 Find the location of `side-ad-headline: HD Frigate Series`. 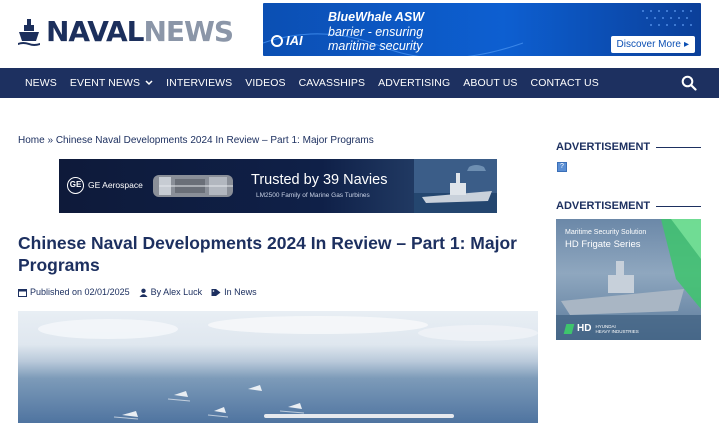

side-ad-headline: HD Frigate Series is located at coordinates (603, 244).